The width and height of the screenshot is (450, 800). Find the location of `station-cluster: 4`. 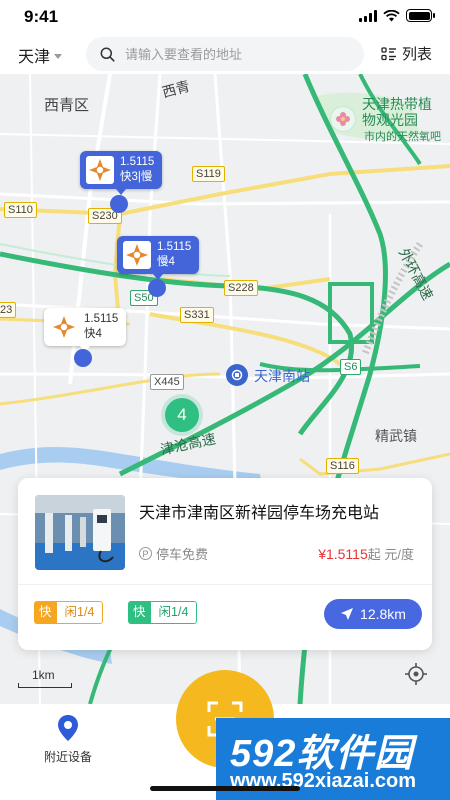

station-cluster: 4 is located at coordinates (182, 415).